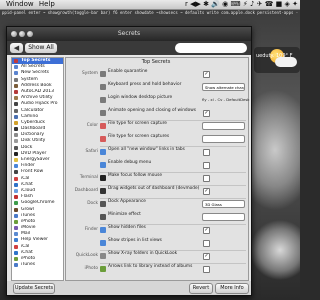 The image size is (320, 300). I want to click on sidebar-item-label: Growl, so click(27, 209).